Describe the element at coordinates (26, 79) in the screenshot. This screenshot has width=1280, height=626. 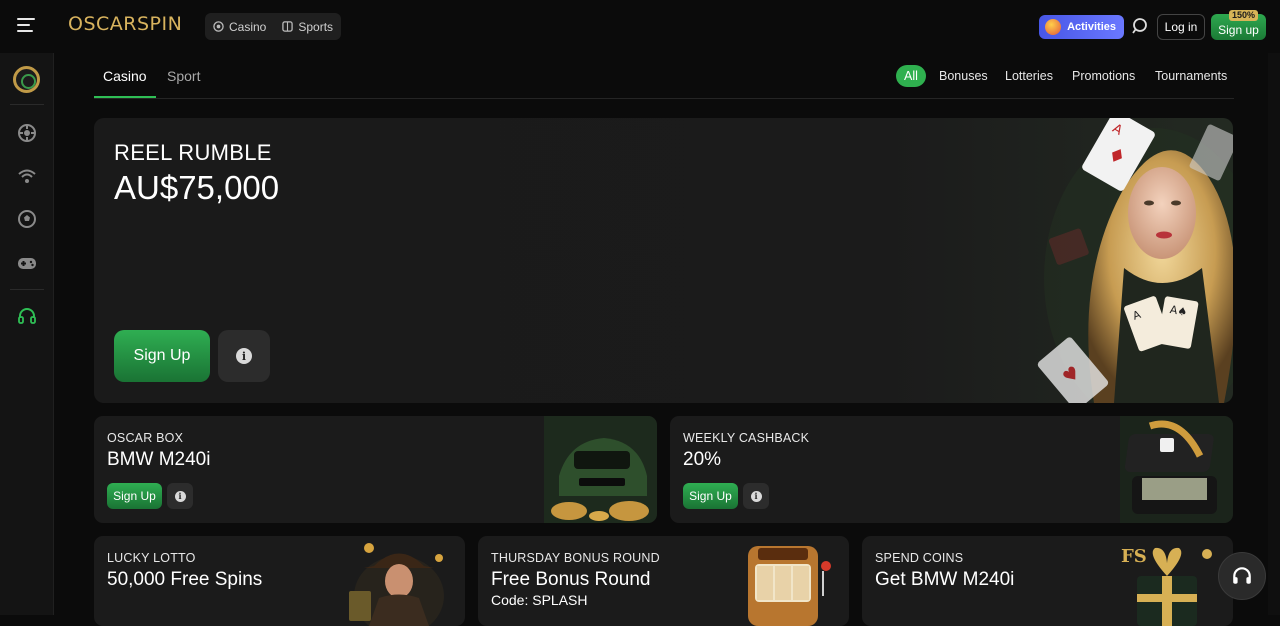
I see `oscar-logo-icon` at that location.